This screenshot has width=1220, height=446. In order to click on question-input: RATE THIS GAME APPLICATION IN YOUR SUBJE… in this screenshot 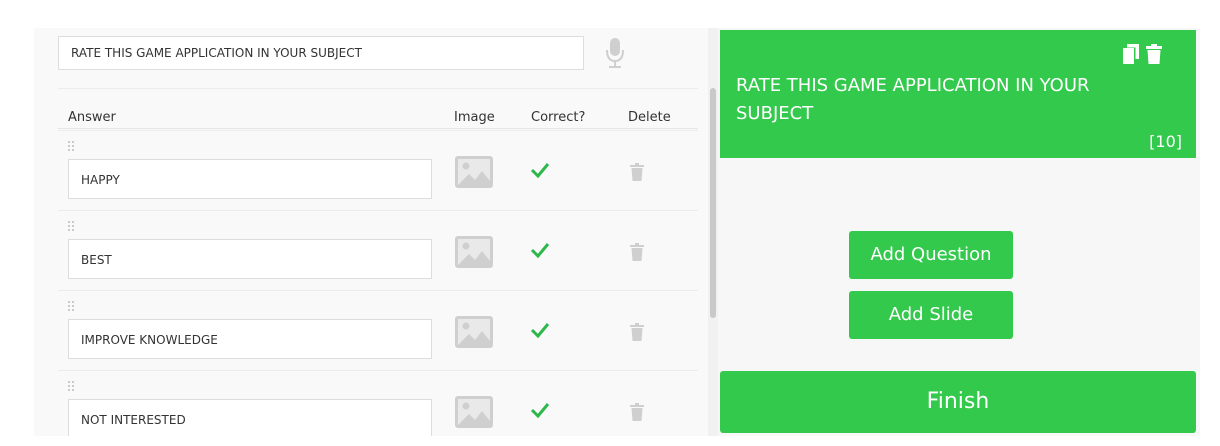, I will do `click(321, 53)`.